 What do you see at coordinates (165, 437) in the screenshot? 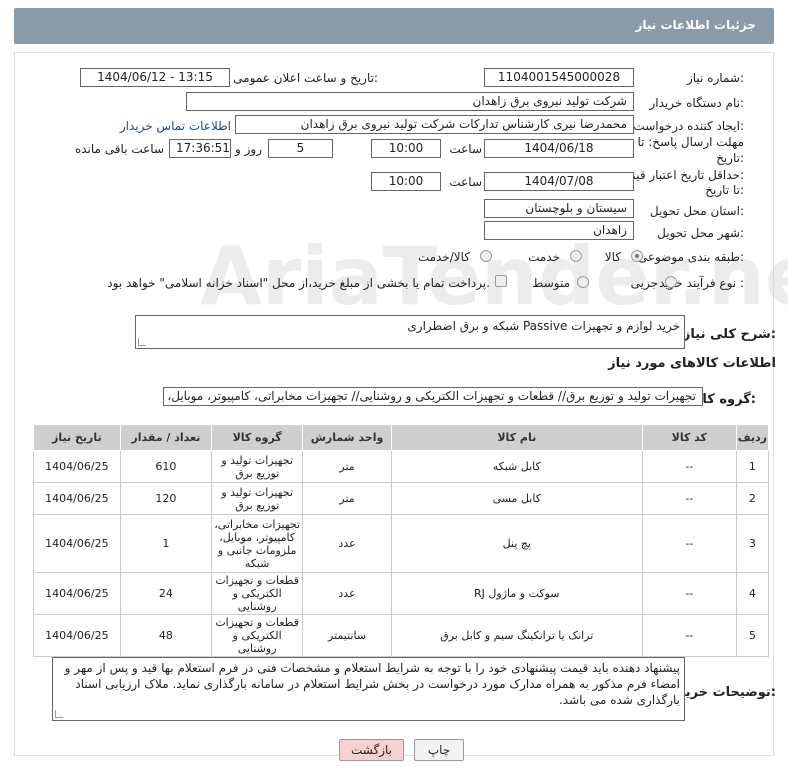
I see `col-qty: تعداد / مقدار` at bounding box center [165, 437].